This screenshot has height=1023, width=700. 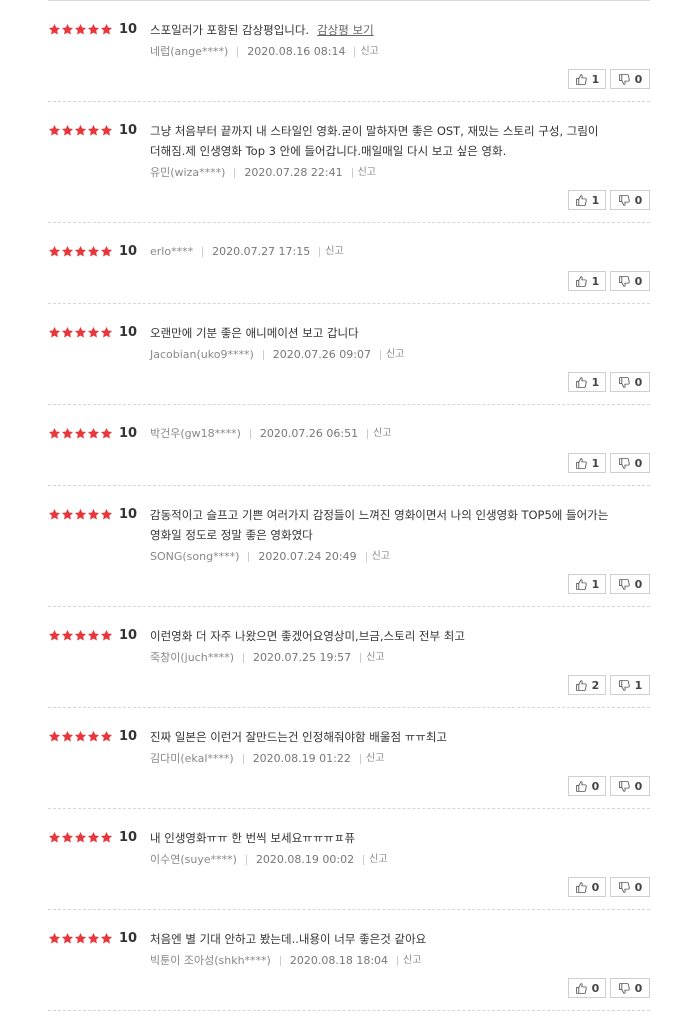 I want to click on review-author: SONG(song****), so click(x=195, y=556).